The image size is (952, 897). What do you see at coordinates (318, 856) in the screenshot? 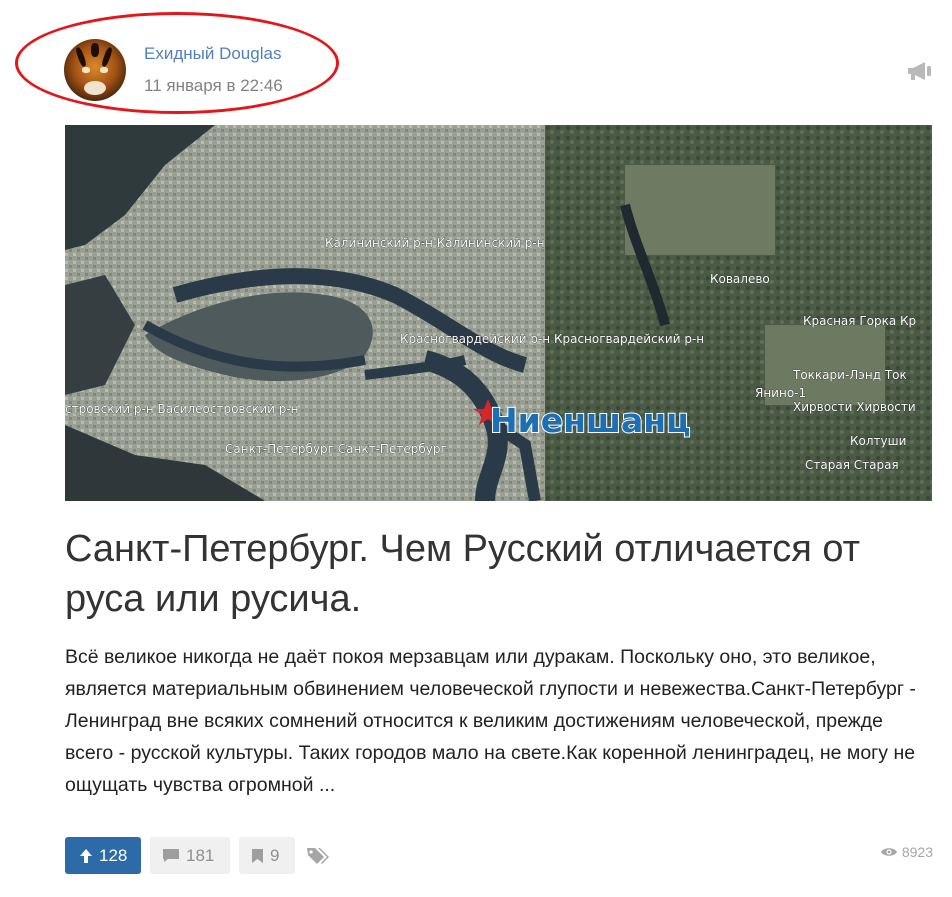
I see `tags-icon` at bounding box center [318, 856].